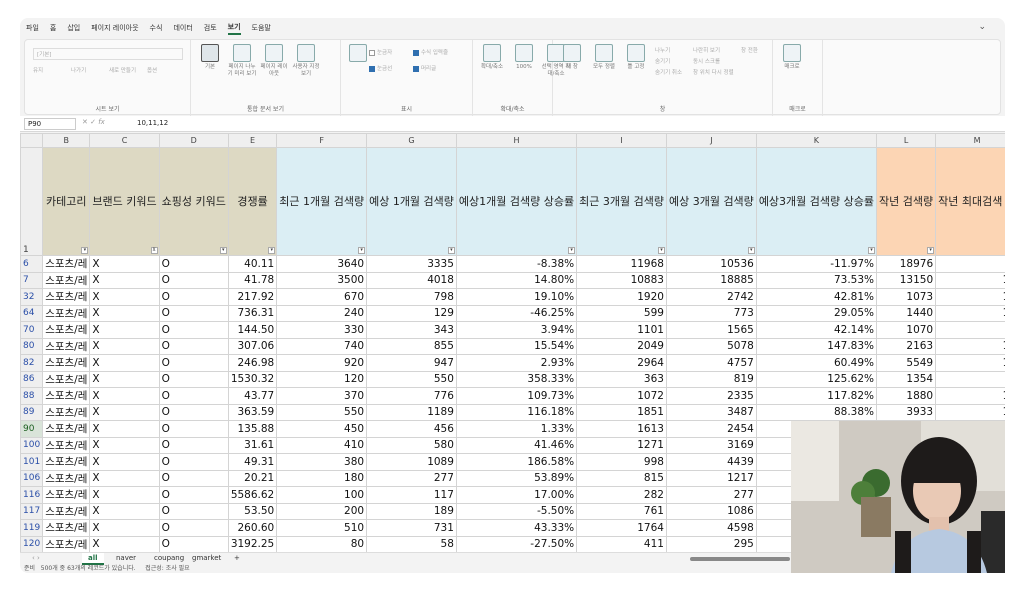 The image size is (1024, 595). I want to click on row-header: 80, so click(32, 346).